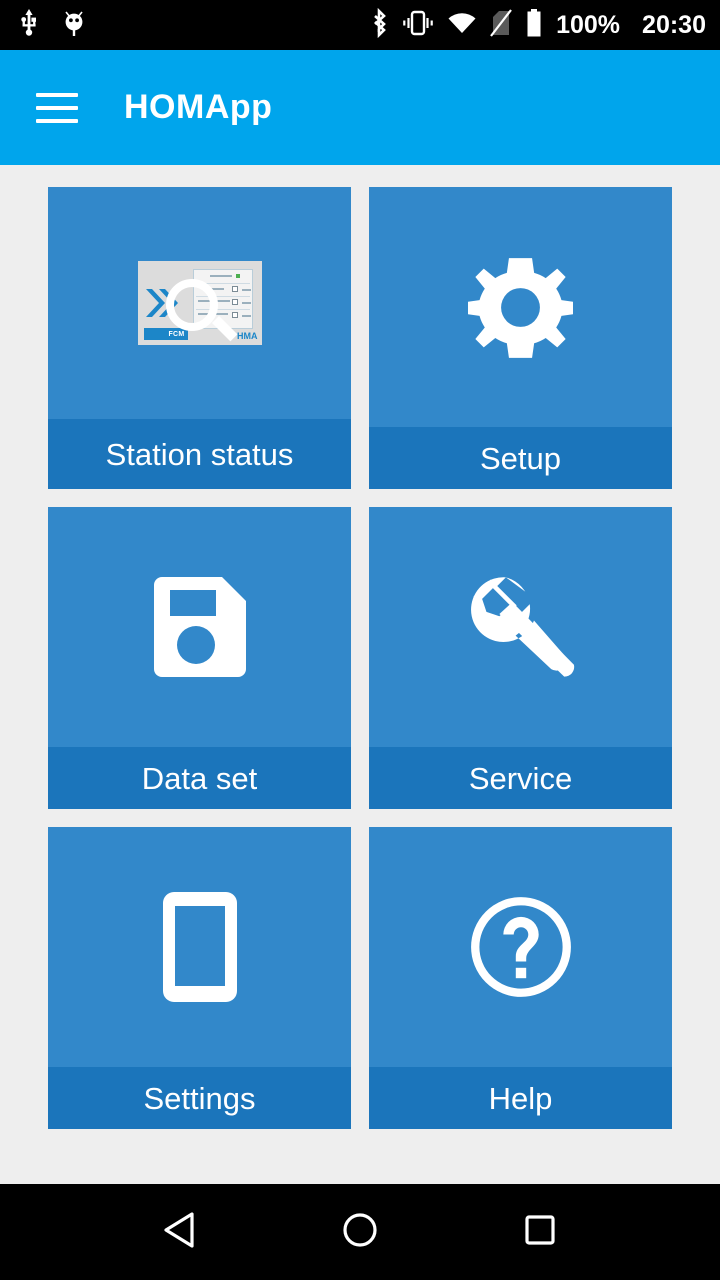 Image resolution: width=720 pixels, height=1280 pixels. I want to click on tile-setup: Setup, so click(520, 338).